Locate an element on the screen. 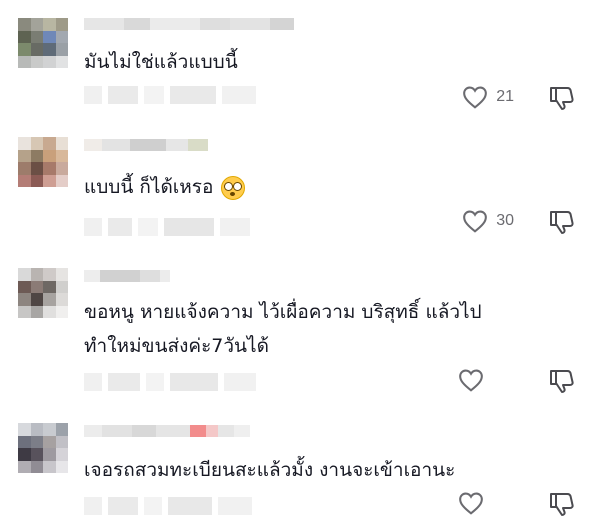 This screenshot has height=530, width=600. like-count: 21 is located at coordinates (505, 96).